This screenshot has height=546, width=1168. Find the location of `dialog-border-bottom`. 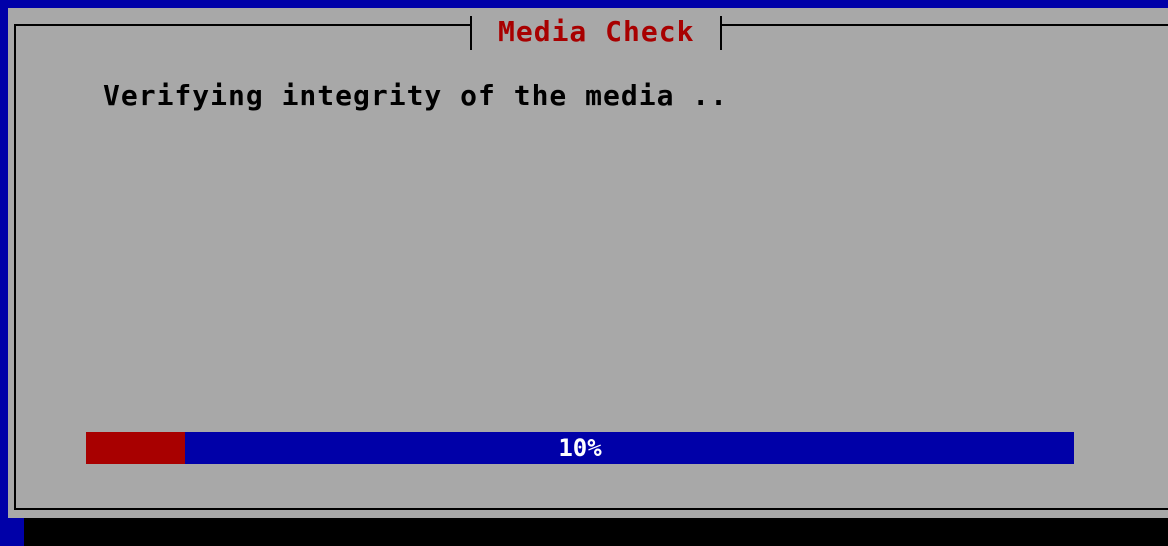

dialog-border-bottom is located at coordinates (591, 509).